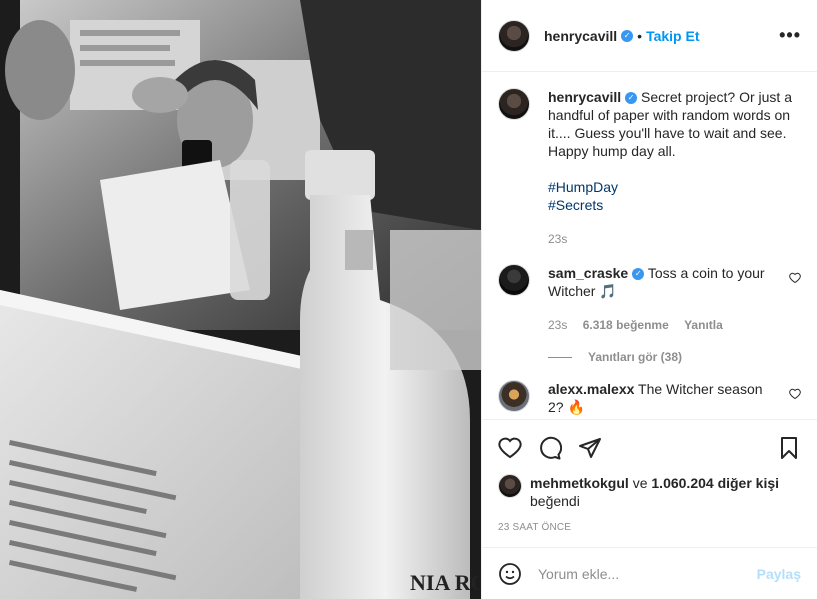  I want to click on likes-connector: ve, so click(640, 483).